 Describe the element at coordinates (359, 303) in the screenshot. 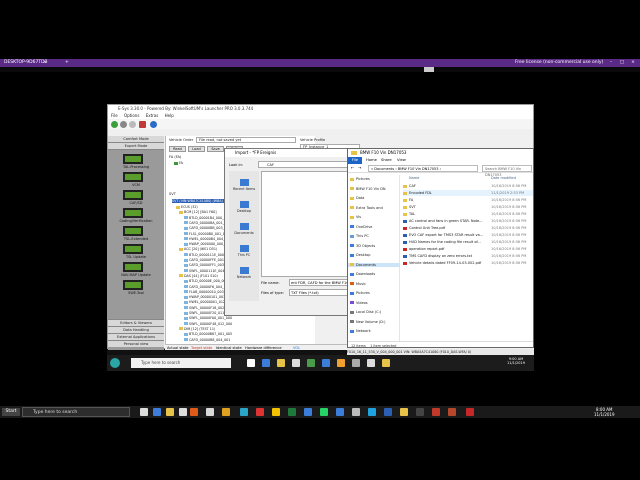

I see `nav-tree-item: Videos` at that location.